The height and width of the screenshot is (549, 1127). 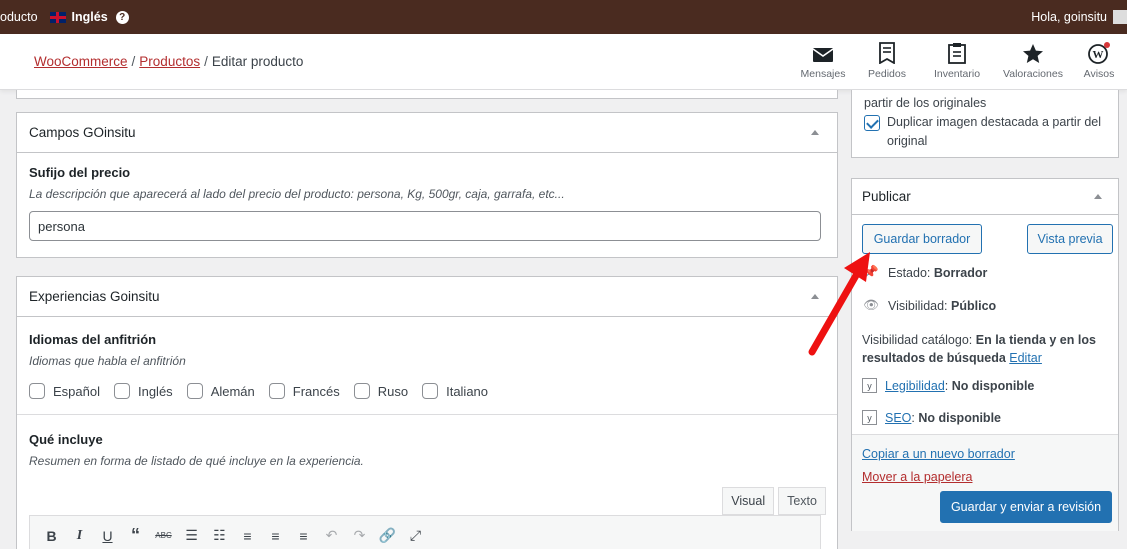 I want to click on catalog-edit-link: Editar, so click(x=1025, y=358).